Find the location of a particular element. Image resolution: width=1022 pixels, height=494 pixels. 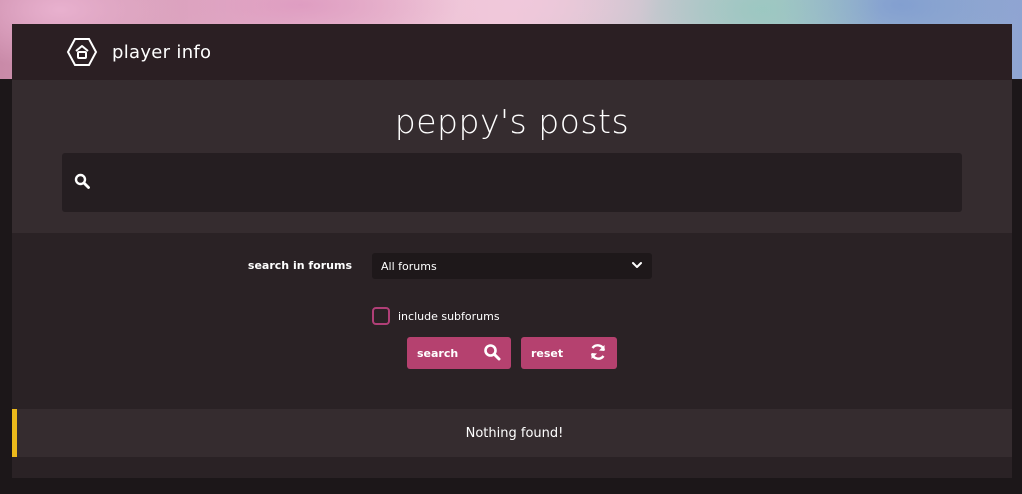

search-input is located at coordinates (526, 182).